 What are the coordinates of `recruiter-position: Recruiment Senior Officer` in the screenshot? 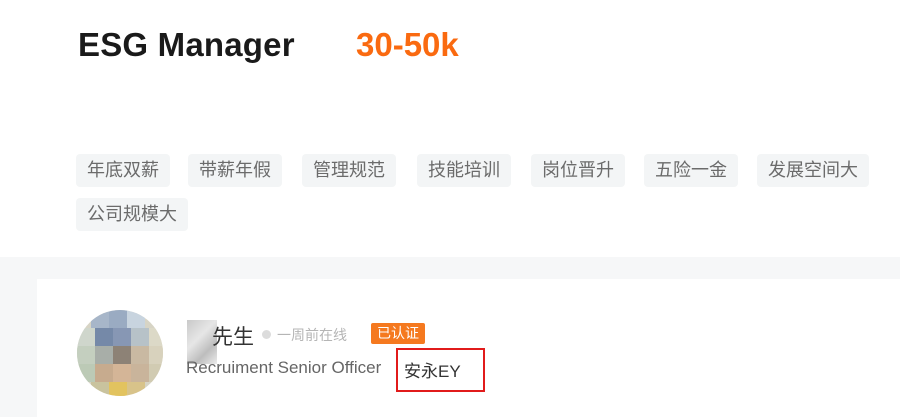 It's located at (284, 367).